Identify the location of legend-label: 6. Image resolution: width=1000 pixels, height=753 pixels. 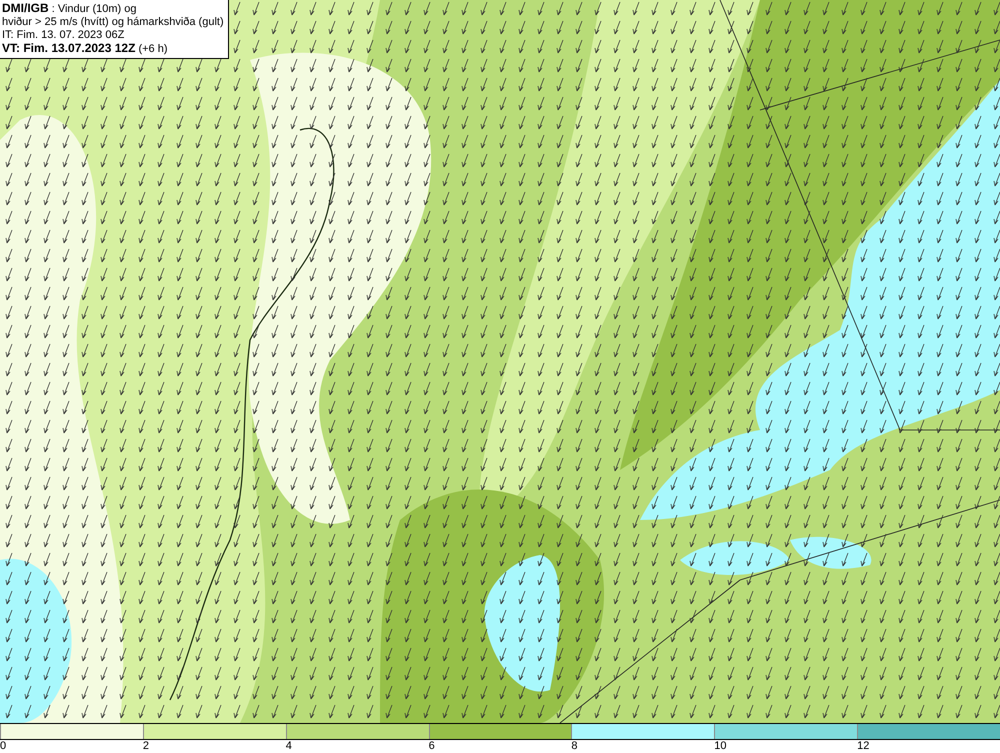
(431, 746).